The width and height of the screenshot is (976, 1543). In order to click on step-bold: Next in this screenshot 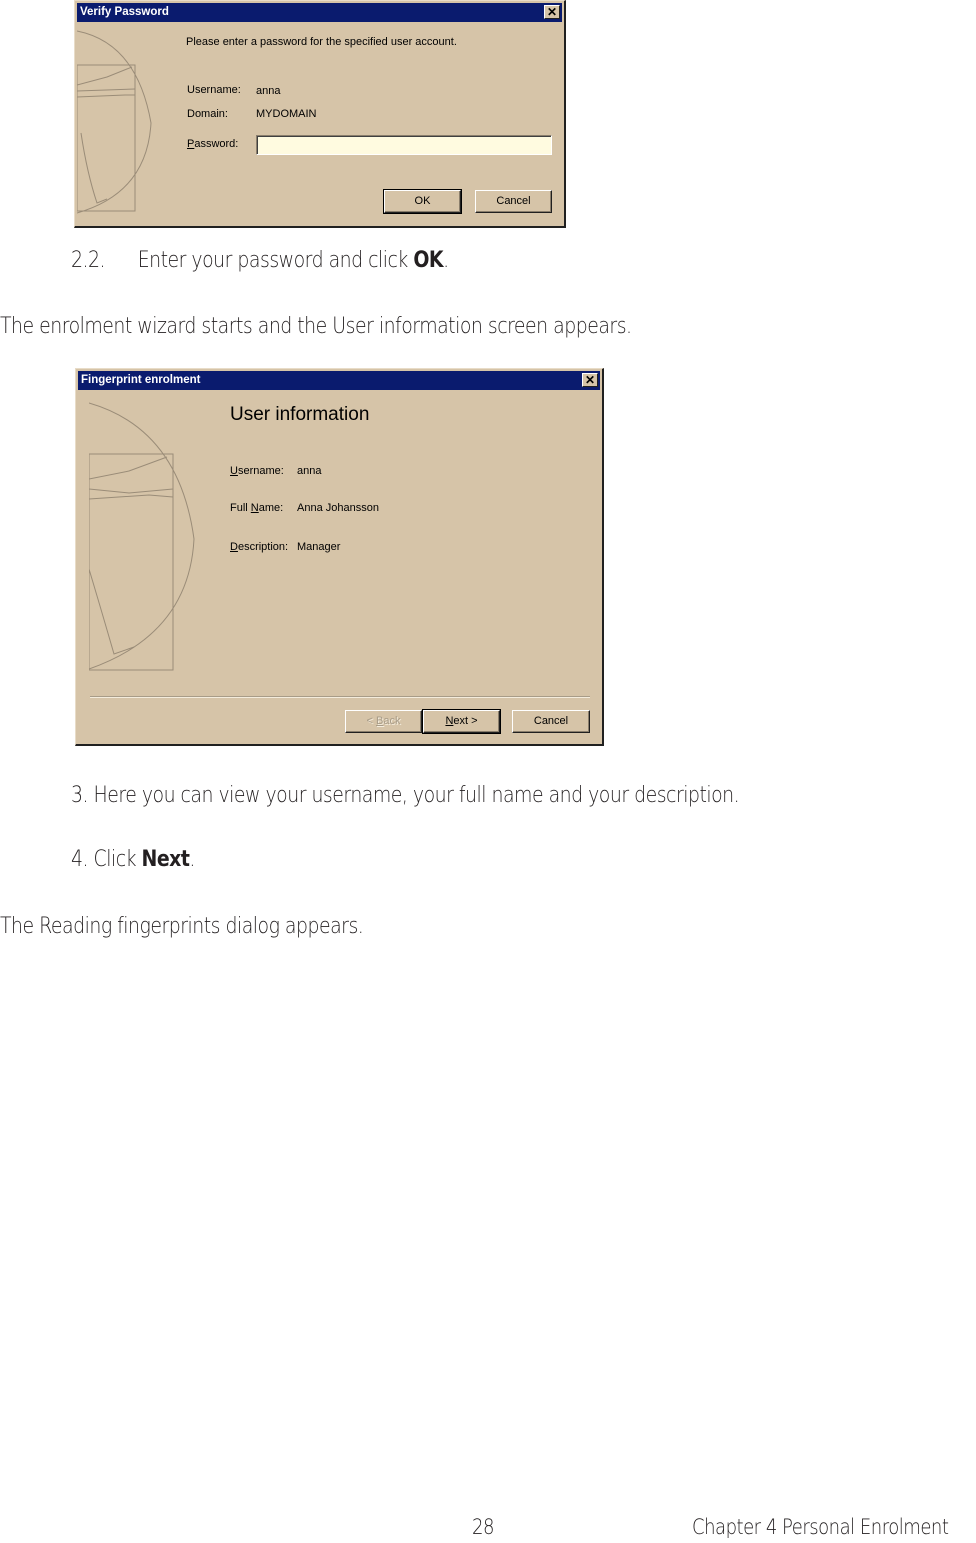, I will do `click(165, 859)`.